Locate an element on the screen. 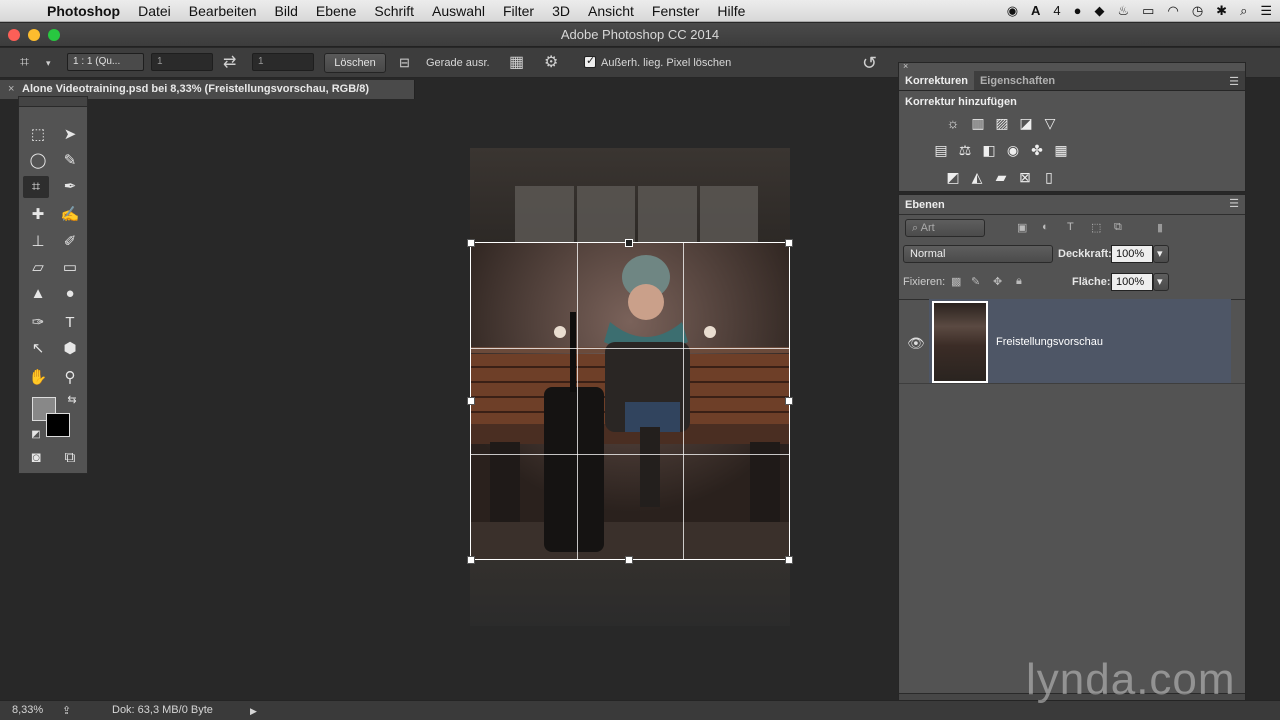 Image resolution: width=1280 pixels, height=720 pixels. fill-input: 100% is located at coordinates (1132, 282).